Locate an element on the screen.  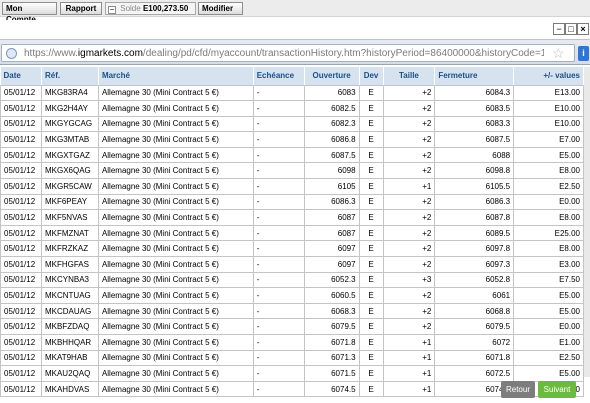
col-values-cell: E8.00 is located at coordinates (548, 171).